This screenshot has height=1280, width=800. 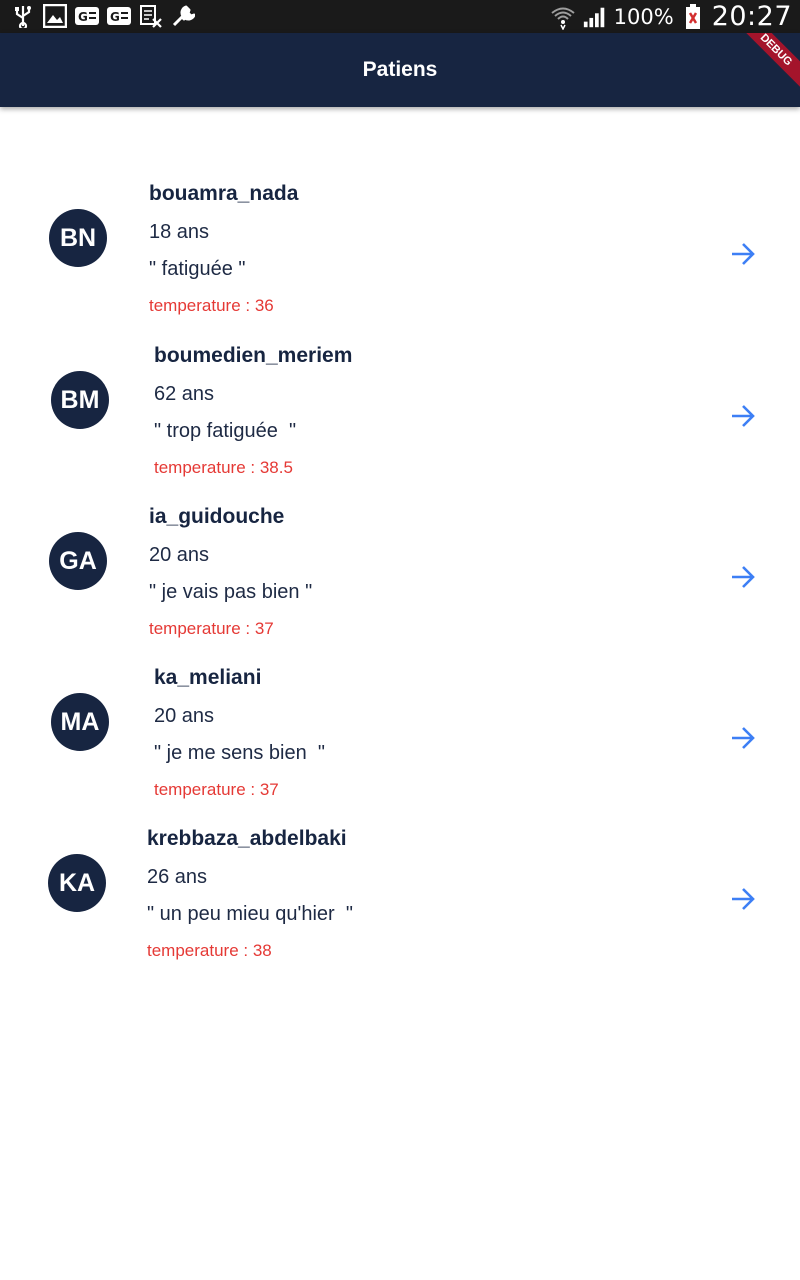 What do you see at coordinates (77, 883) in the screenshot?
I see `avatar: KA` at bounding box center [77, 883].